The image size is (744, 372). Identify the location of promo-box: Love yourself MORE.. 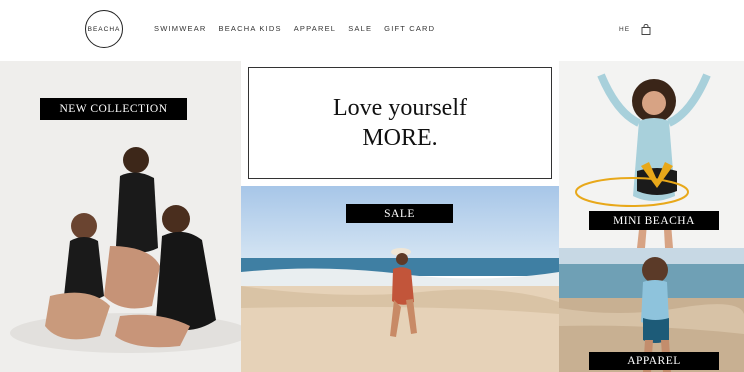
(400, 123).